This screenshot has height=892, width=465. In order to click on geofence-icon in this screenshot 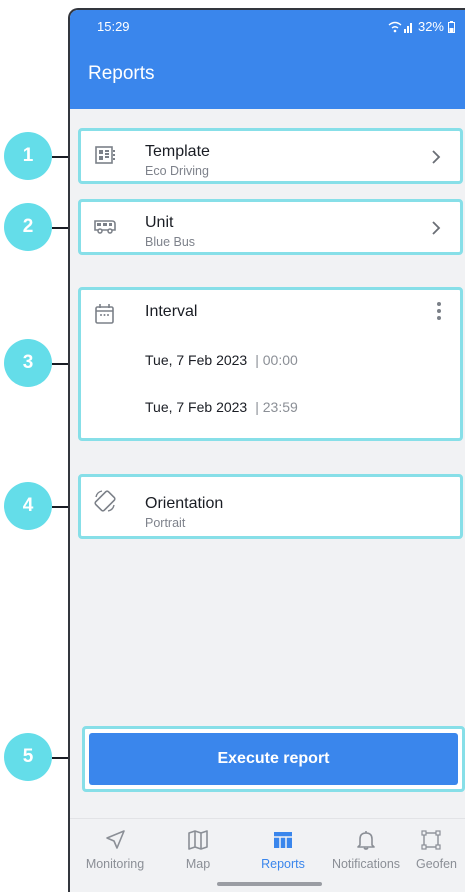, I will do `click(431, 840)`.